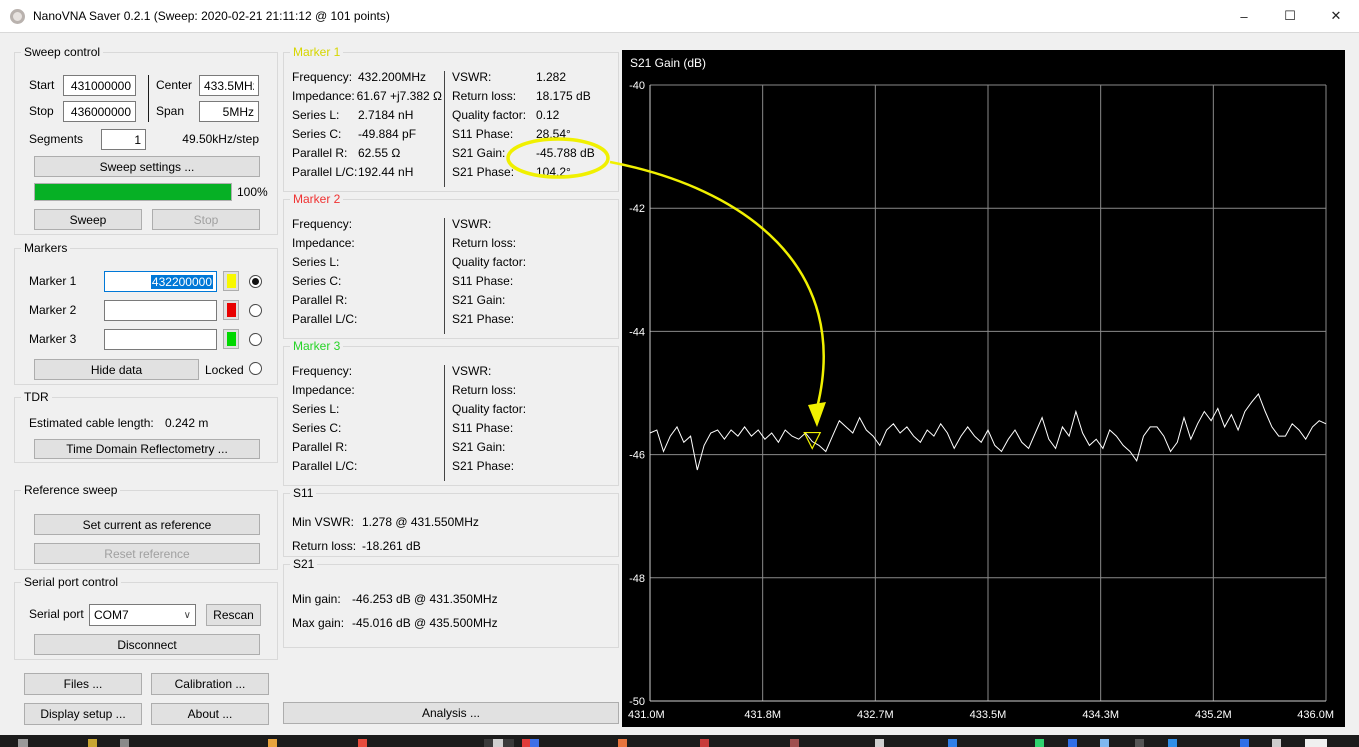 Image resolution: width=1359 pixels, height=747 pixels. I want to click on group-title: TDR, so click(36, 397).